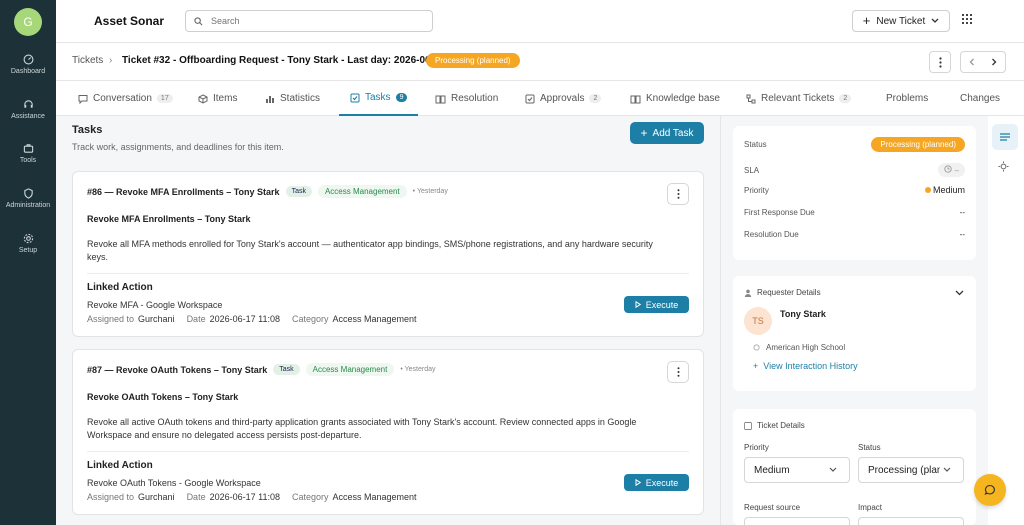 The height and width of the screenshot is (525, 1024). What do you see at coordinates (177, 370) in the screenshot?
I see `task-card-title: #87 — Revoke OAuth Tokens – Tony Stark` at bounding box center [177, 370].